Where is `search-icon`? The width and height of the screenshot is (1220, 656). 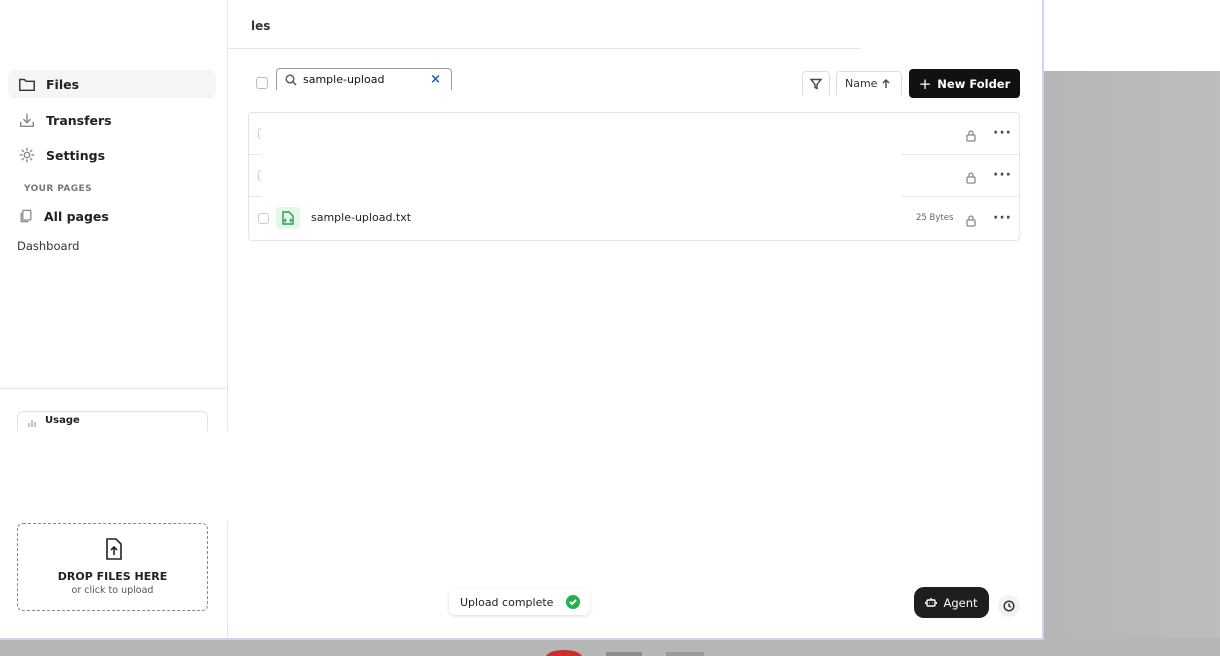
search-icon is located at coordinates (291, 79).